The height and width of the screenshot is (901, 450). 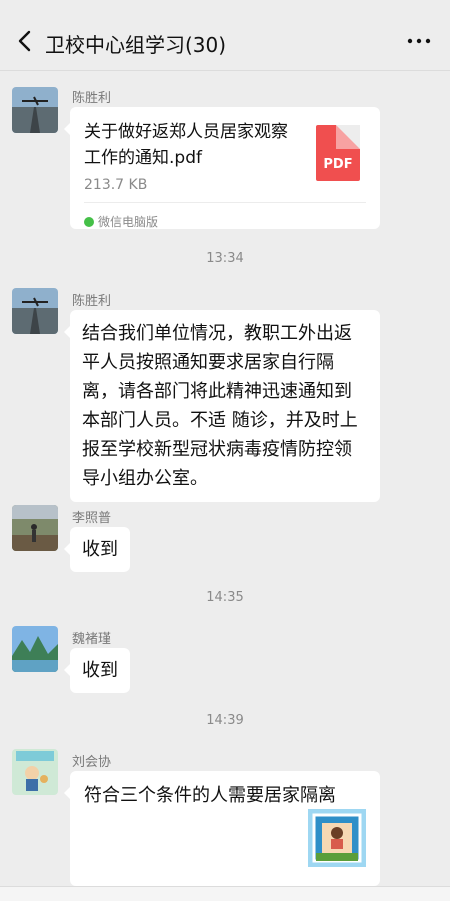 What do you see at coordinates (121, 222) in the screenshot?
I see `file-source: 微信电脑版` at bounding box center [121, 222].